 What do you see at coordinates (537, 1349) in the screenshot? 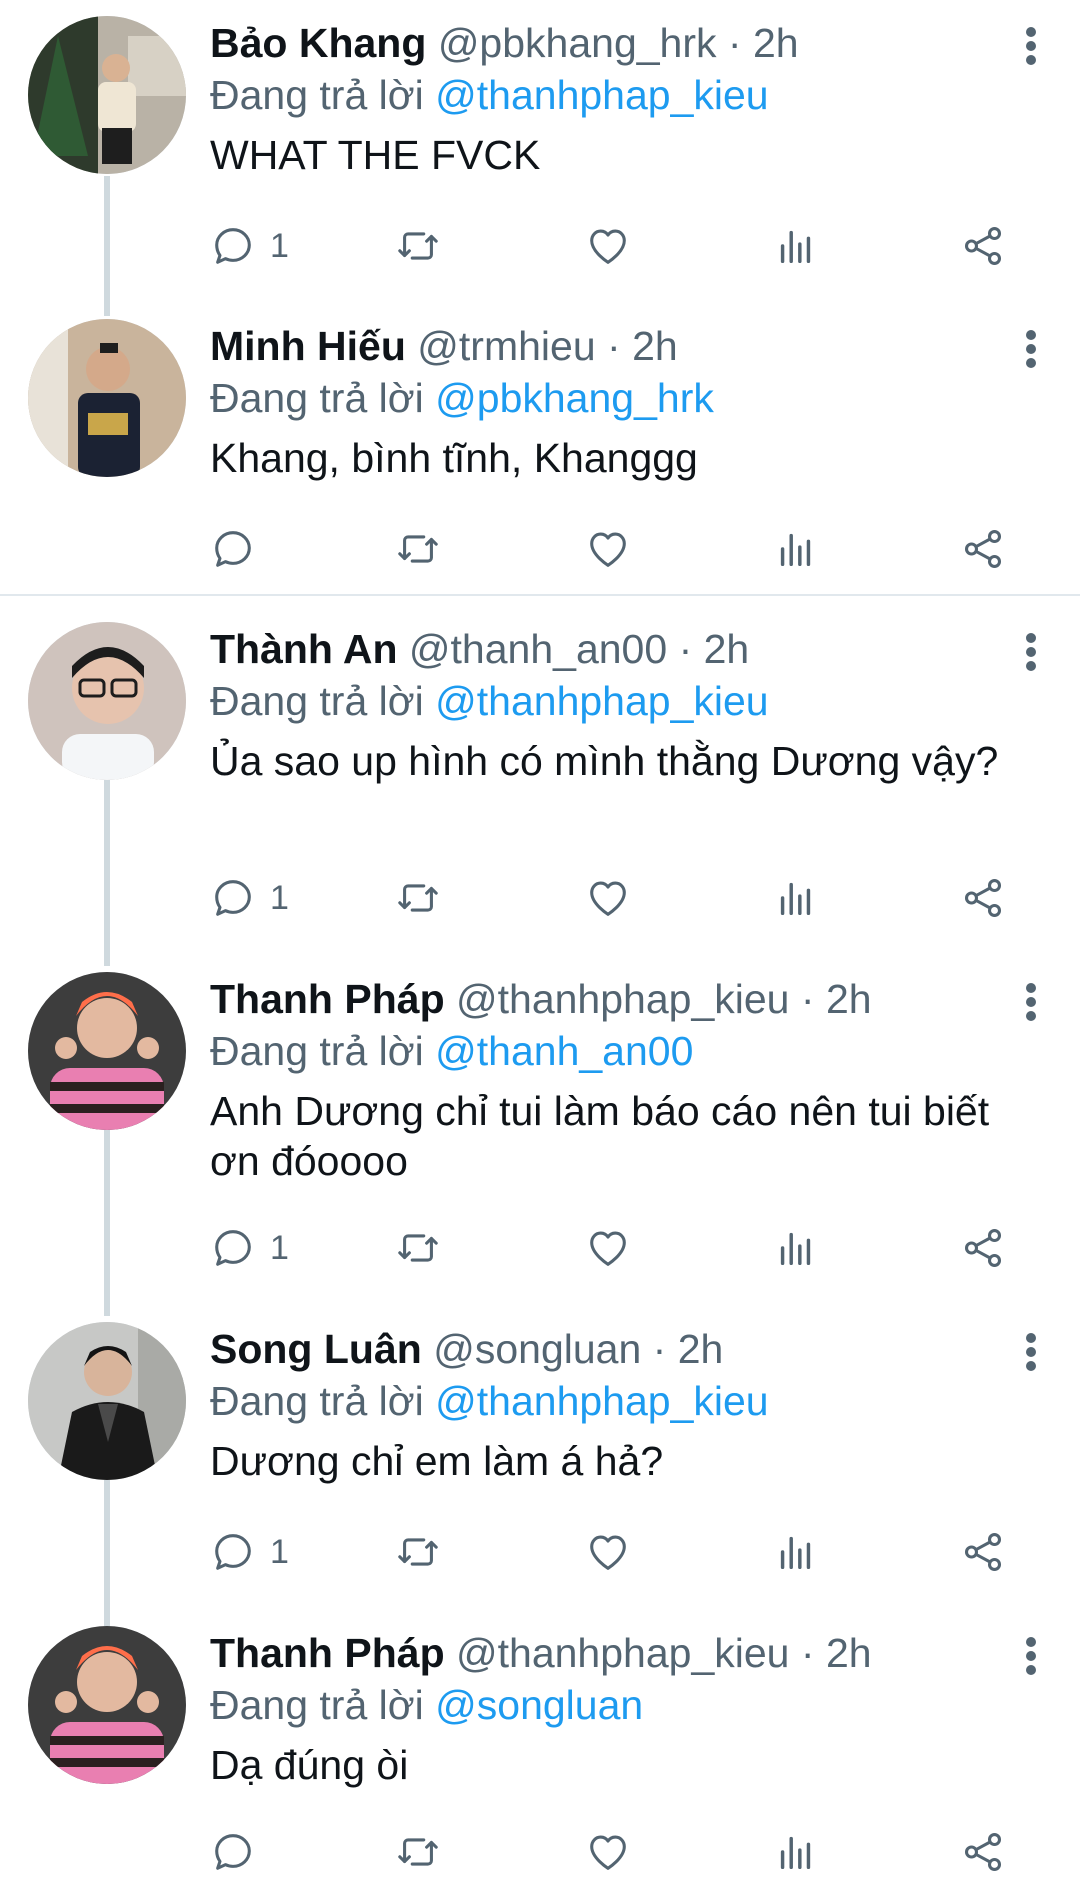
I see `author-handle: @songluan` at bounding box center [537, 1349].